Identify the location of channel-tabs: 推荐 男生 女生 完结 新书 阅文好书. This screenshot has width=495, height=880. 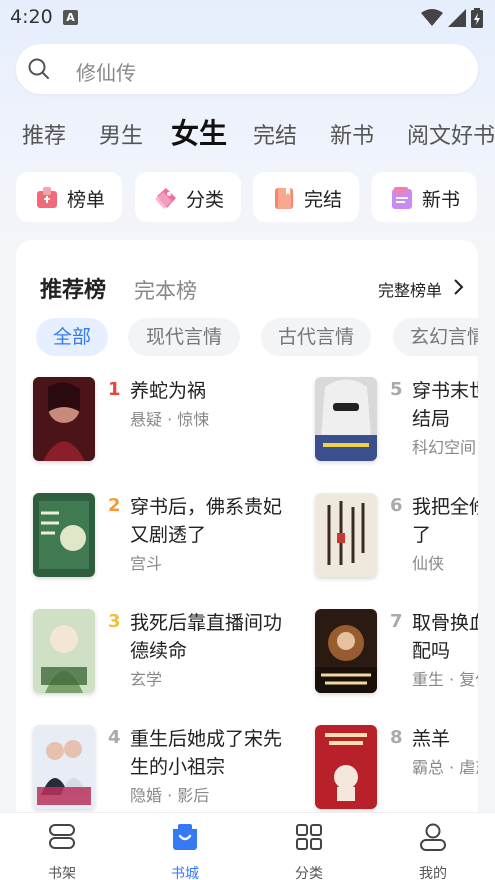
(247, 135).